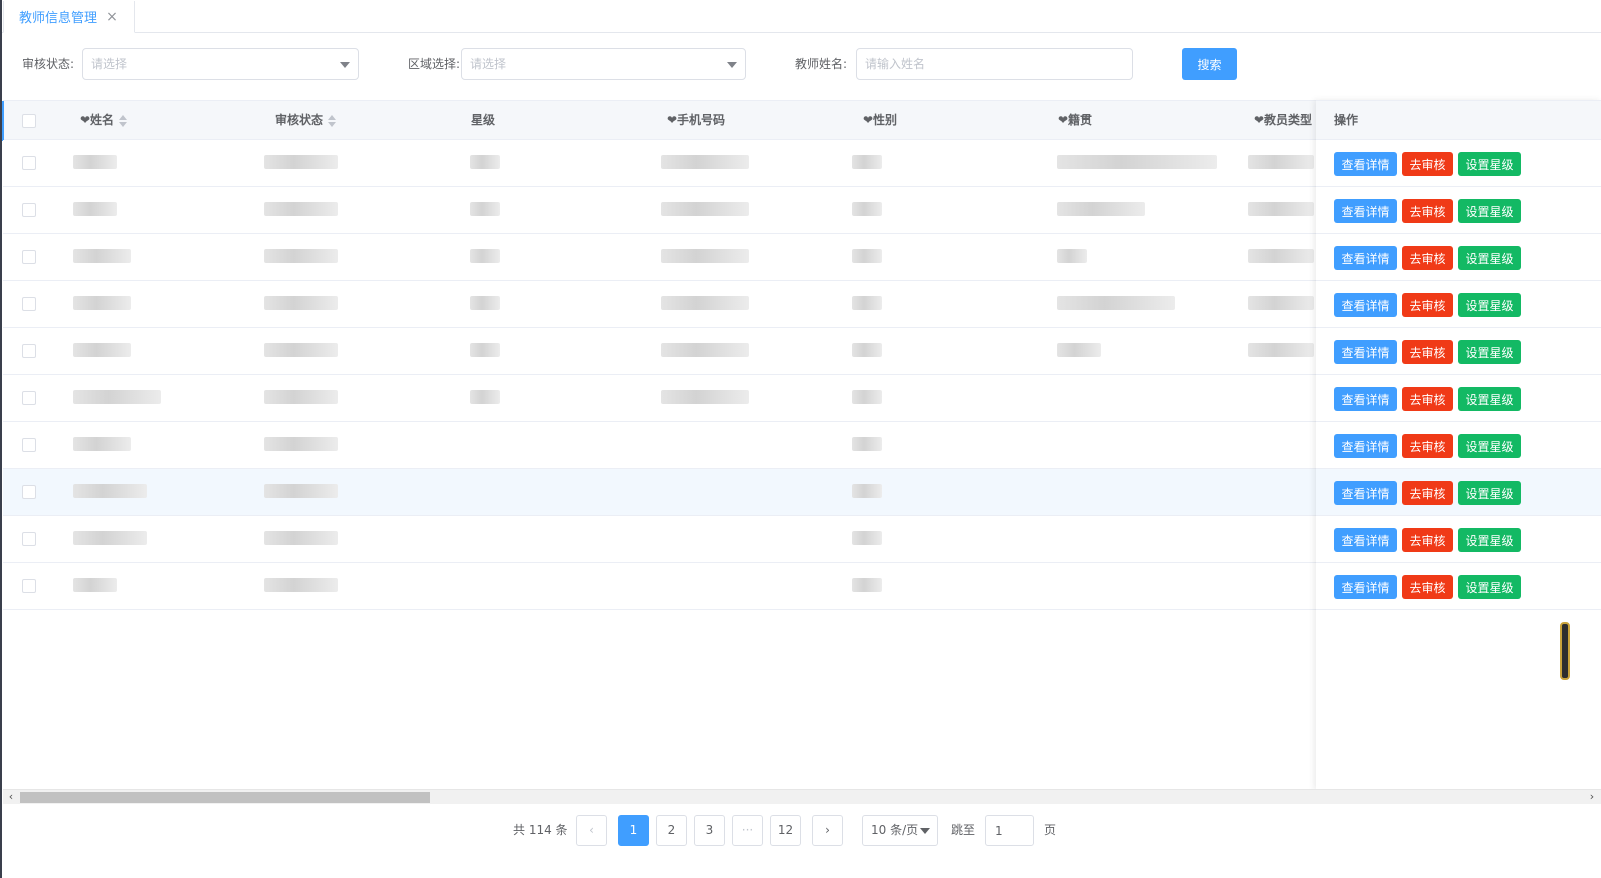  I want to click on header-actions: 操作, so click(1458, 120).